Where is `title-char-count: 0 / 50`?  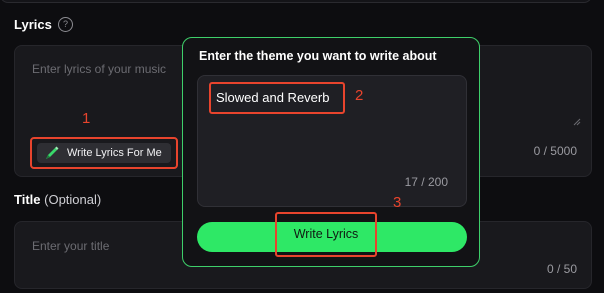 title-char-count: 0 / 50 is located at coordinates (561, 269).